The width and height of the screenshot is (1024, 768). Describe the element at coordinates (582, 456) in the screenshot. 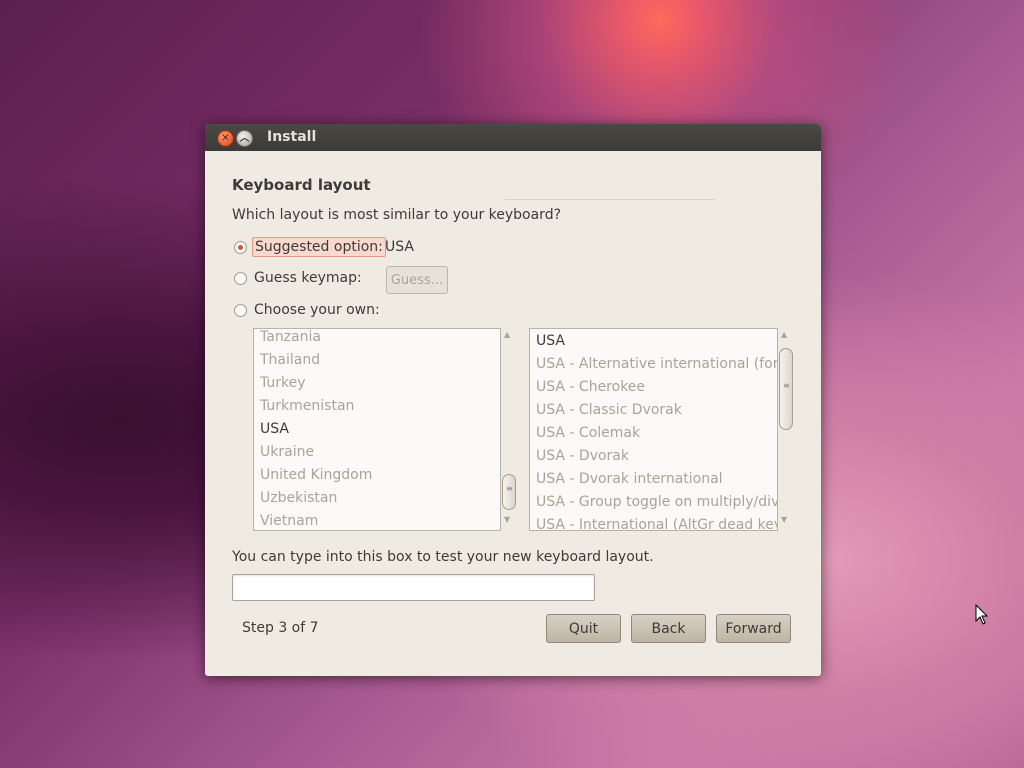

I see `list-item: USA - Dvorak` at that location.